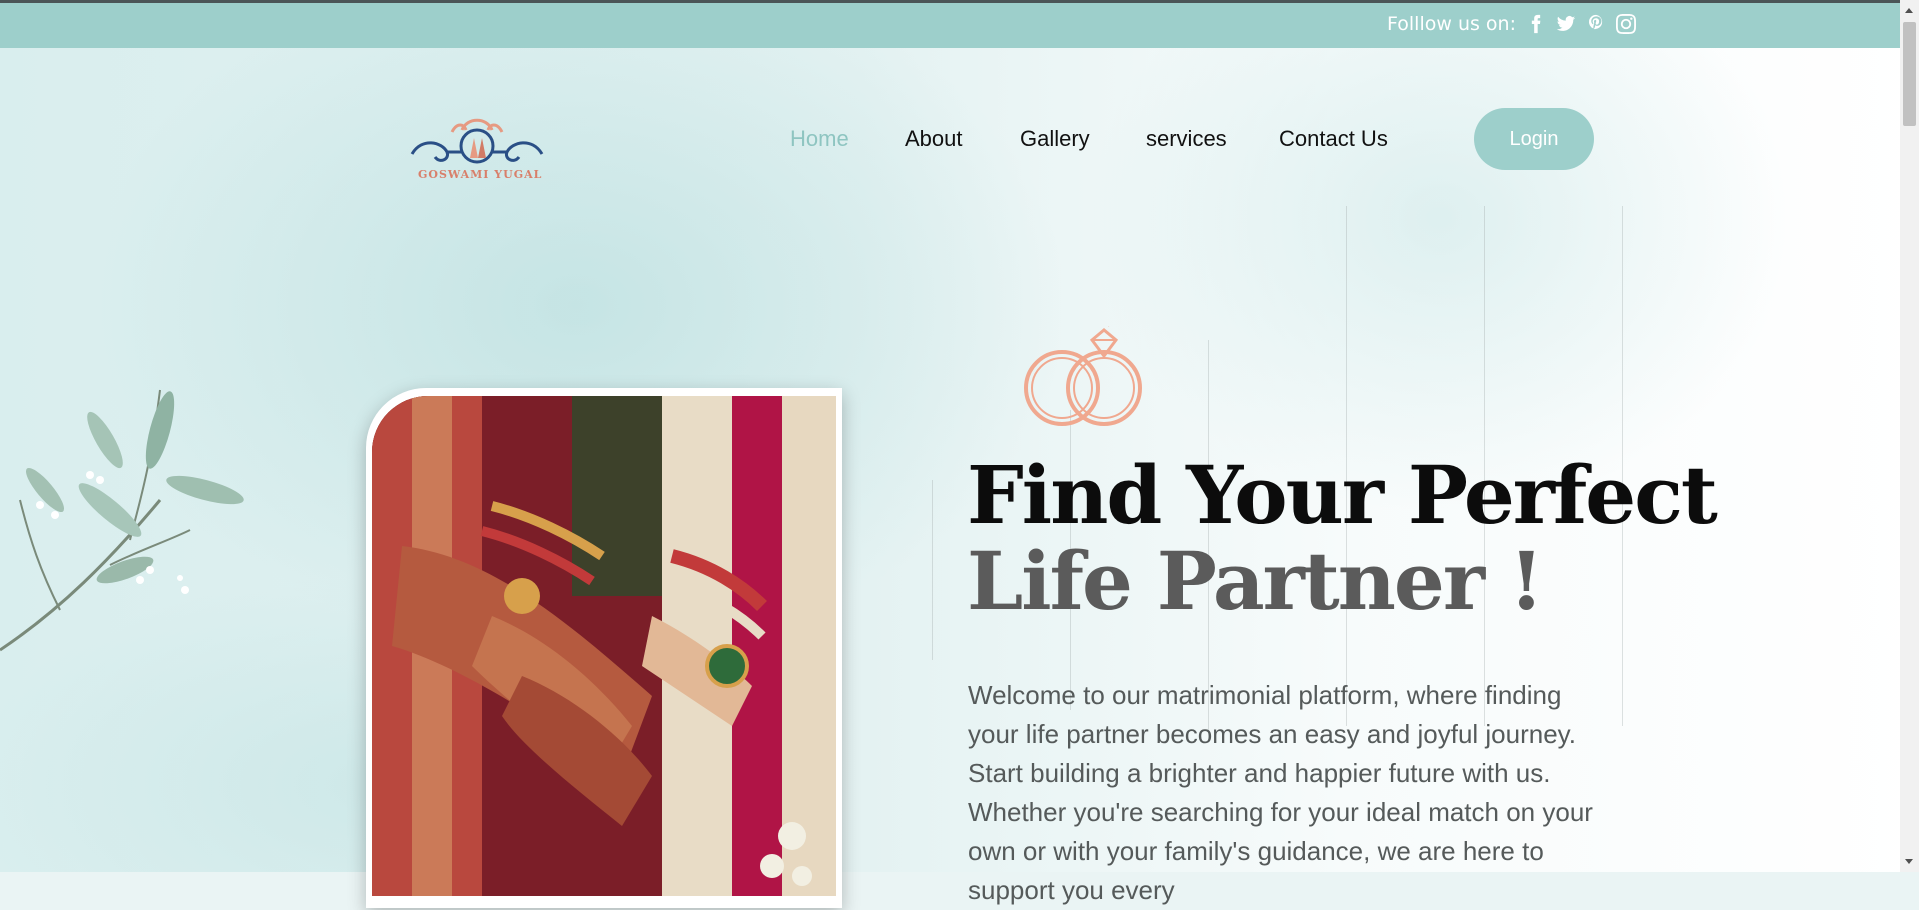  Describe the element at coordinates (1333, 139) in the screenshot. I see `nav-contact-us: Contact Us` at that location.